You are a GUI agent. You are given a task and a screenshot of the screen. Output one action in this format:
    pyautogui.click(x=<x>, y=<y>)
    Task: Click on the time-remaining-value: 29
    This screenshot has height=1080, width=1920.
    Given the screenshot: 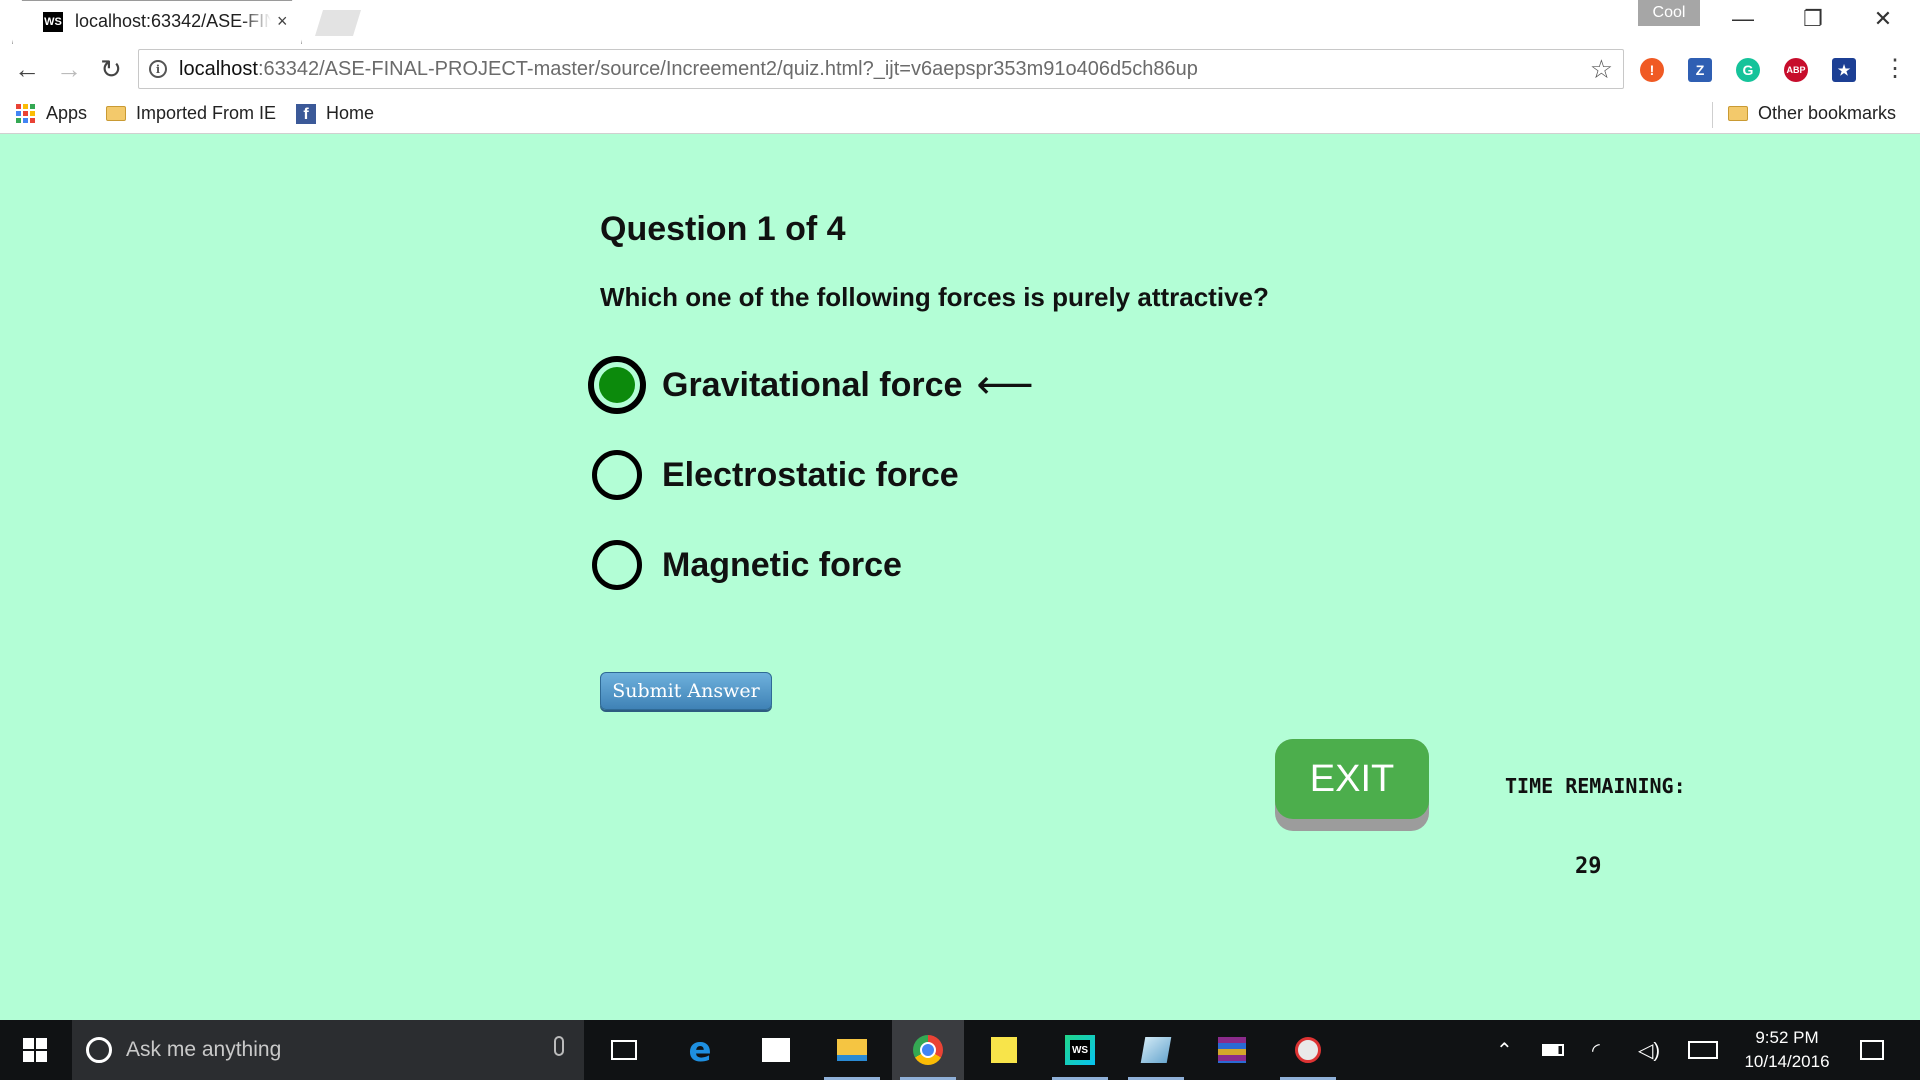 What is the action you would take?
    pyautogui.click(x=1588, y=866)
    